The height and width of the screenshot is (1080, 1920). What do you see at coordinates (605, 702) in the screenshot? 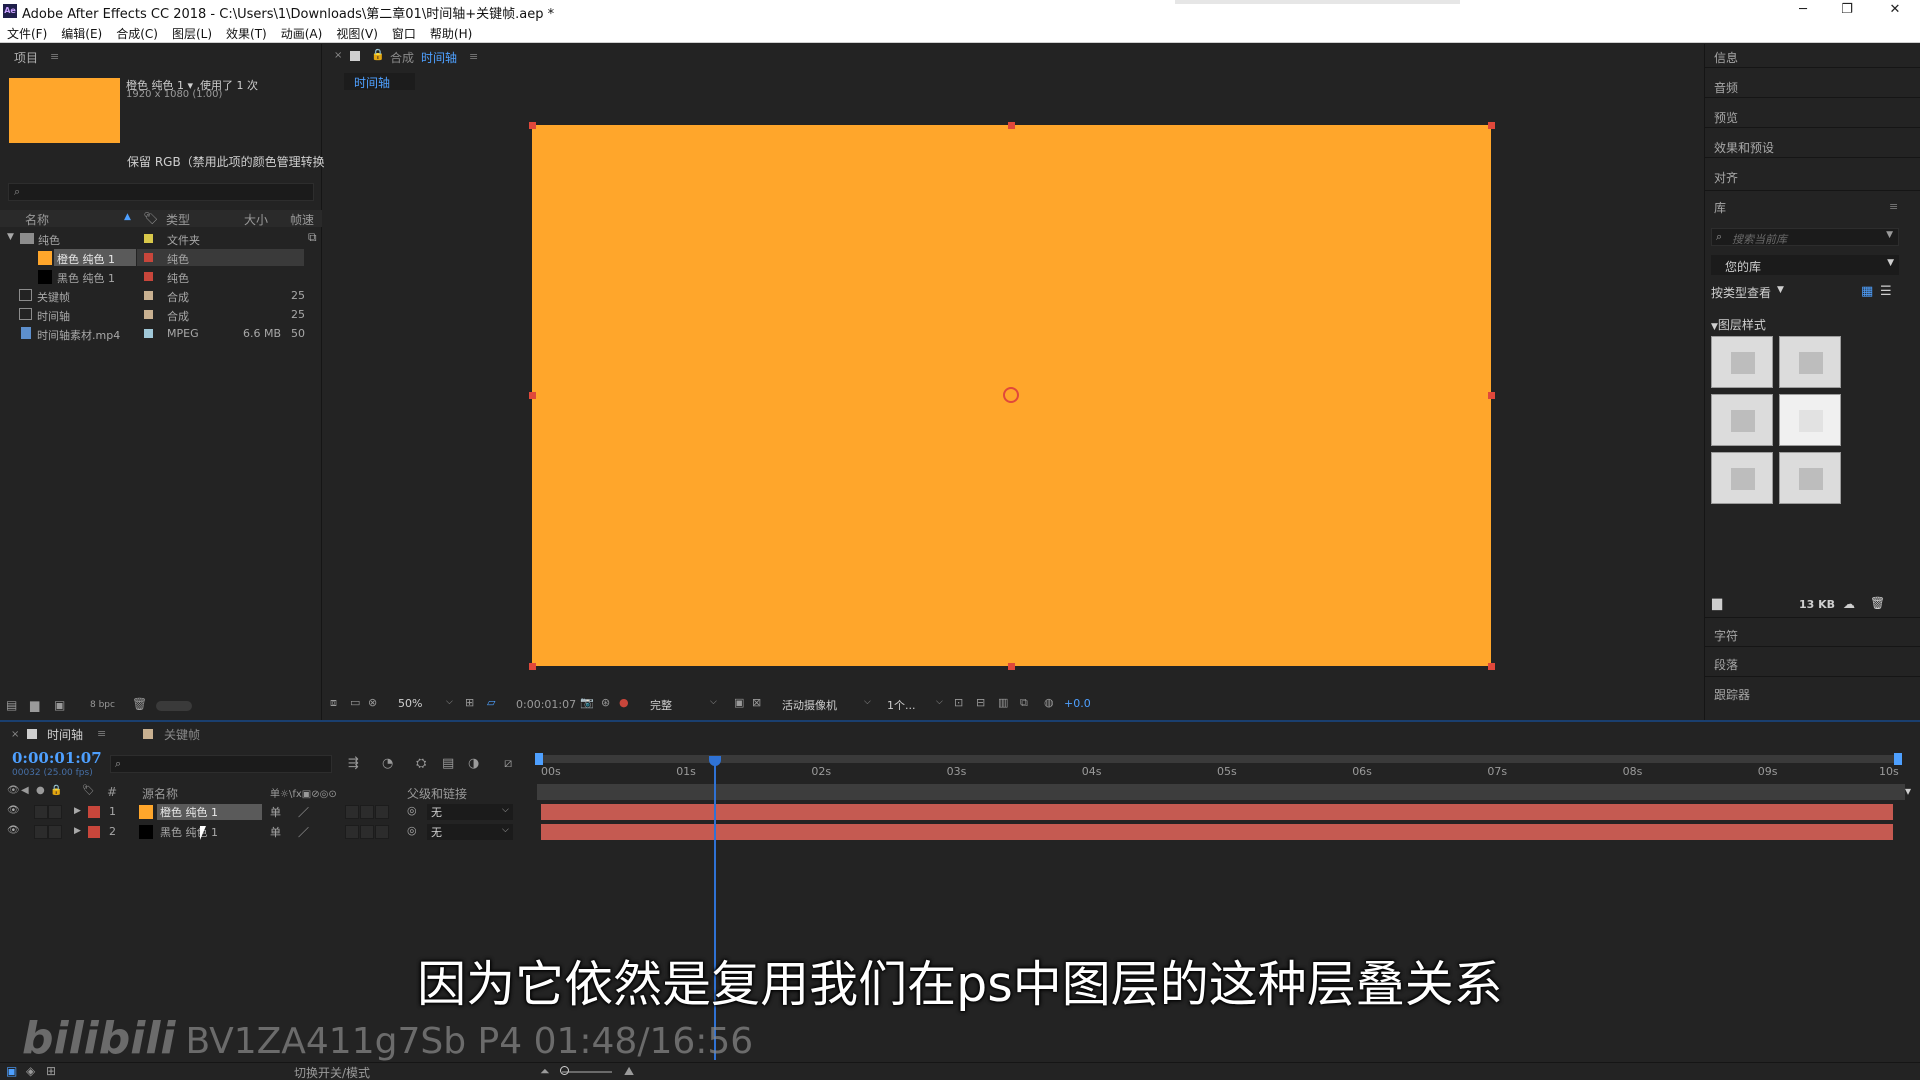
I see `show-snapshot-icon: ⊛` at bounding box center [605, 702].